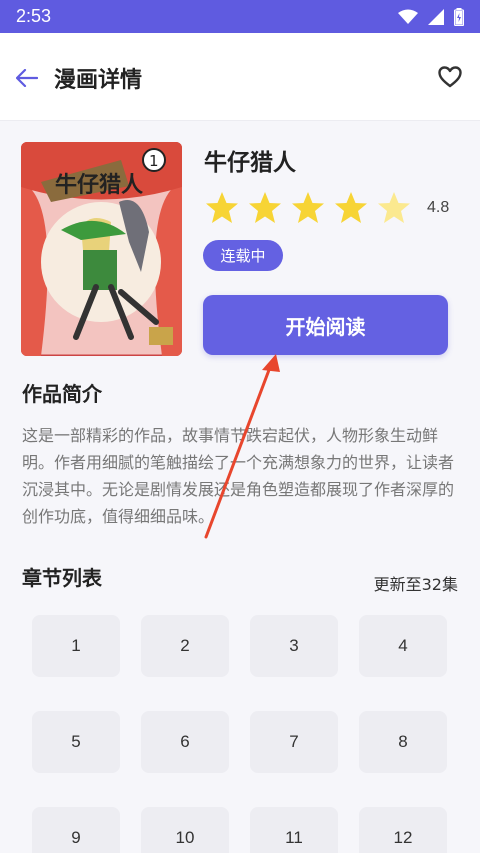  I want to click on chapters-update-status: 更新至32集, so click(415, 584).